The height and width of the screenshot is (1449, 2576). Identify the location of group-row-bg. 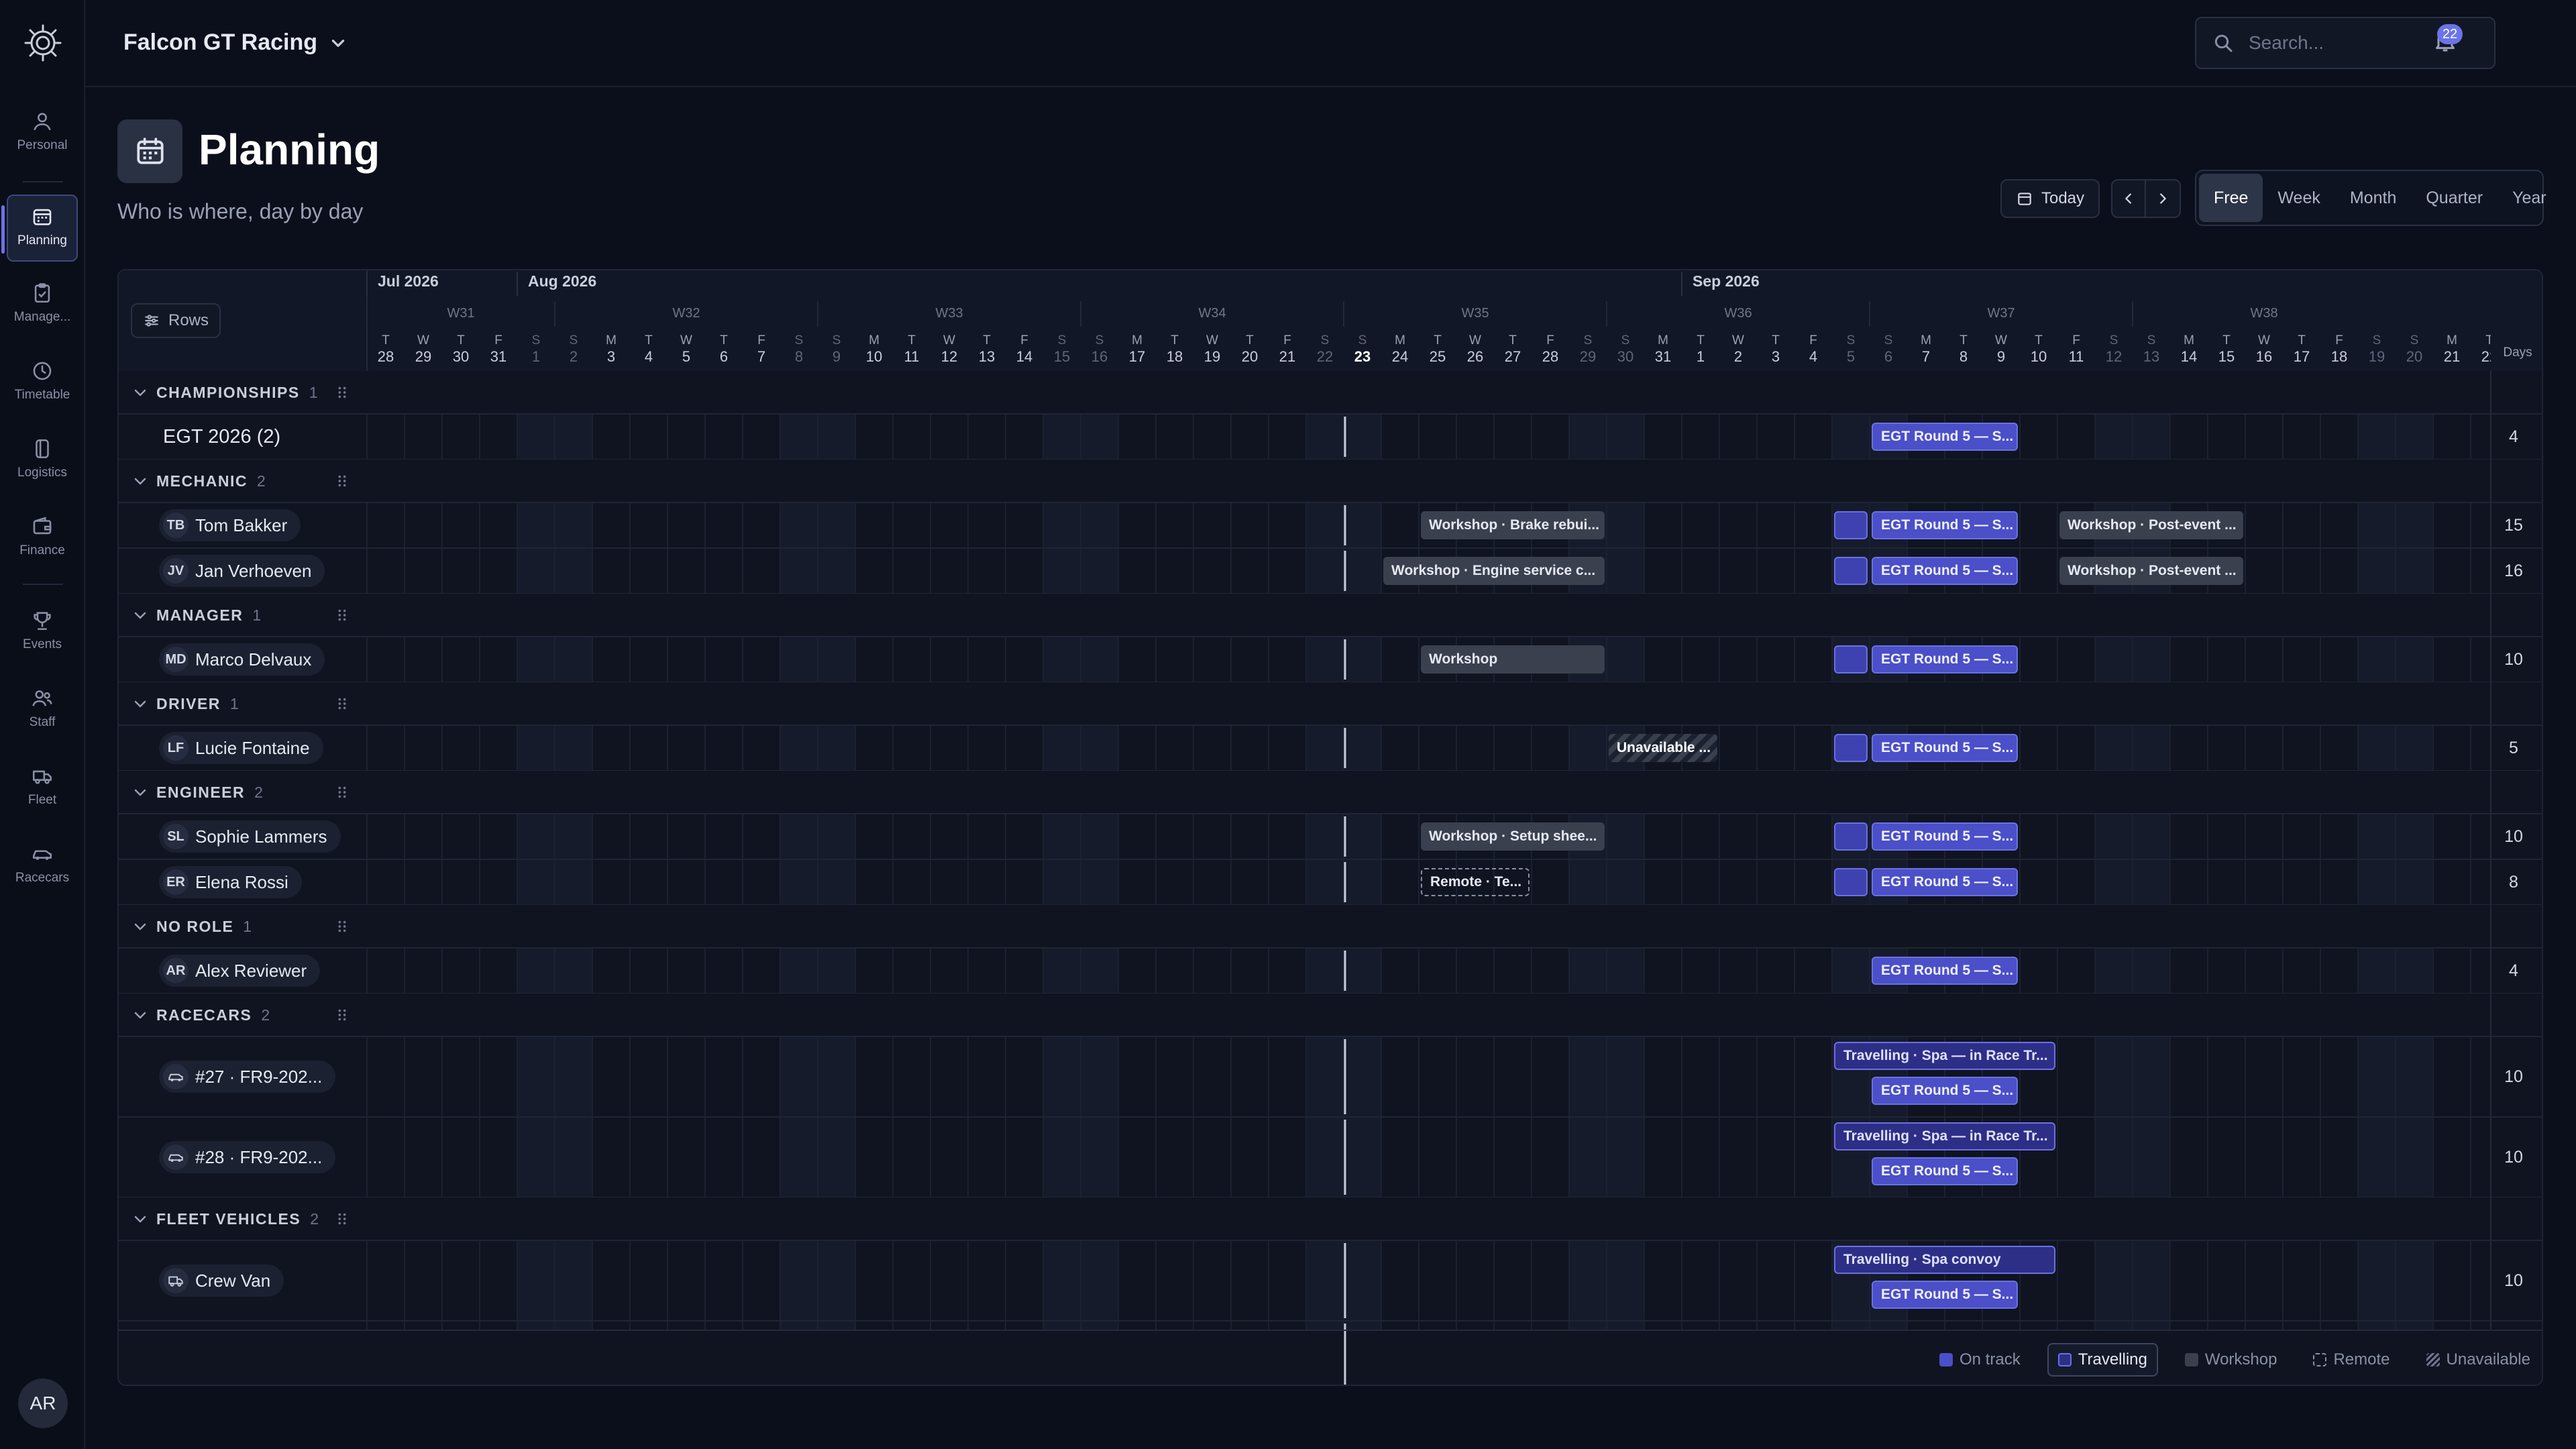
(1330, 481).